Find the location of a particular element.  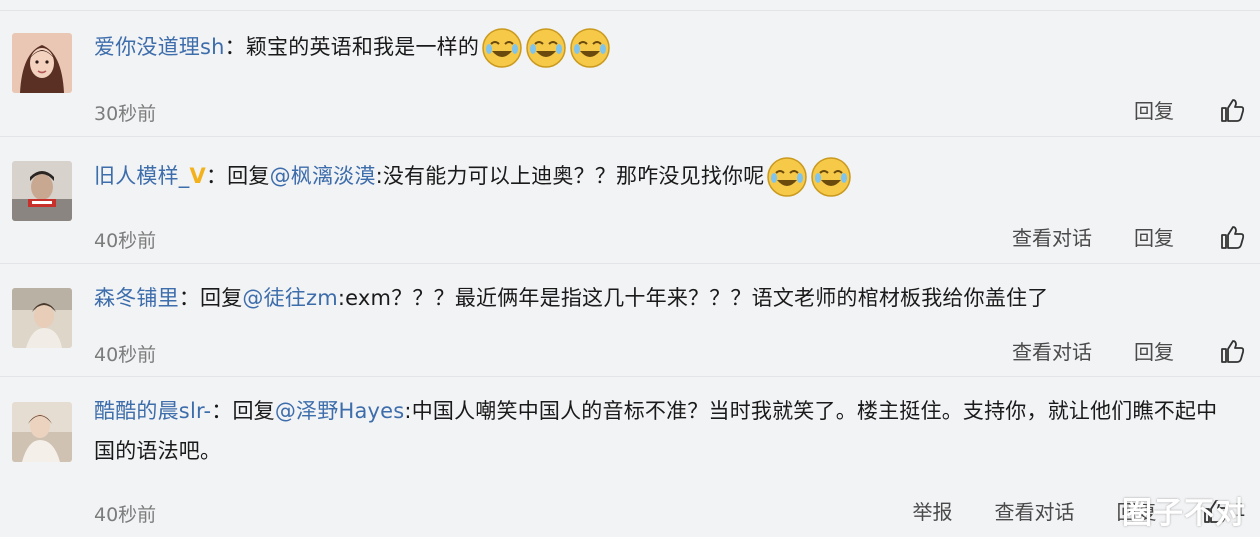

mention-link: @徒往zm is located at coordinates (289, 298).